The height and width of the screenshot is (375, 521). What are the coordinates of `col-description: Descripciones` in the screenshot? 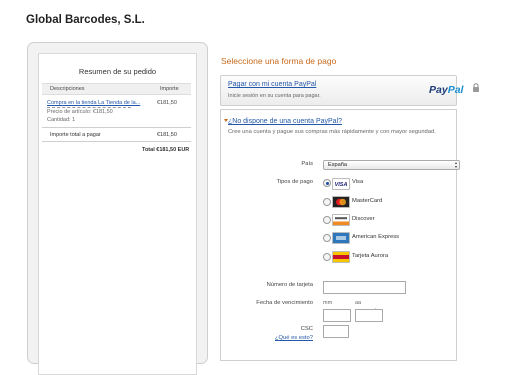 It's located at (67, 89).